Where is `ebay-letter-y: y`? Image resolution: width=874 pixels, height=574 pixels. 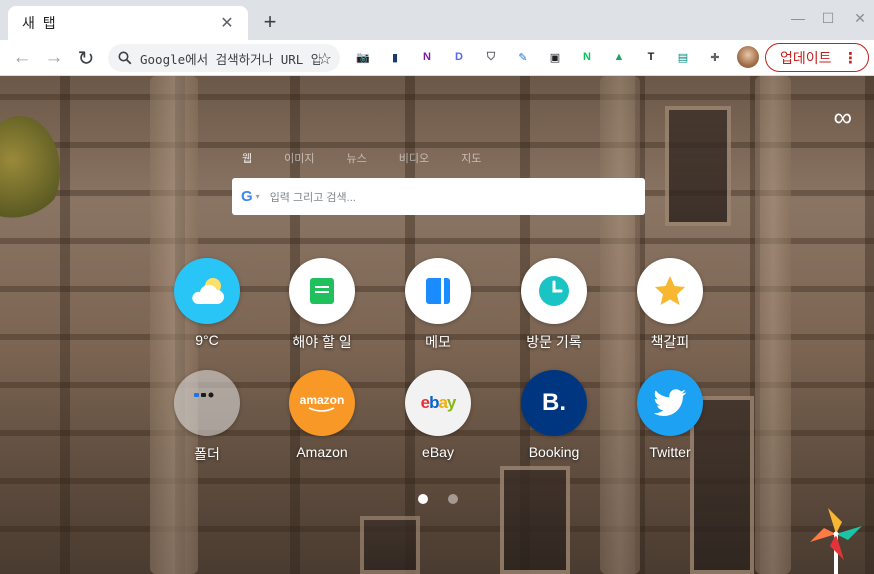 ebay-letter-y: y is located at coordinates (451, 402).